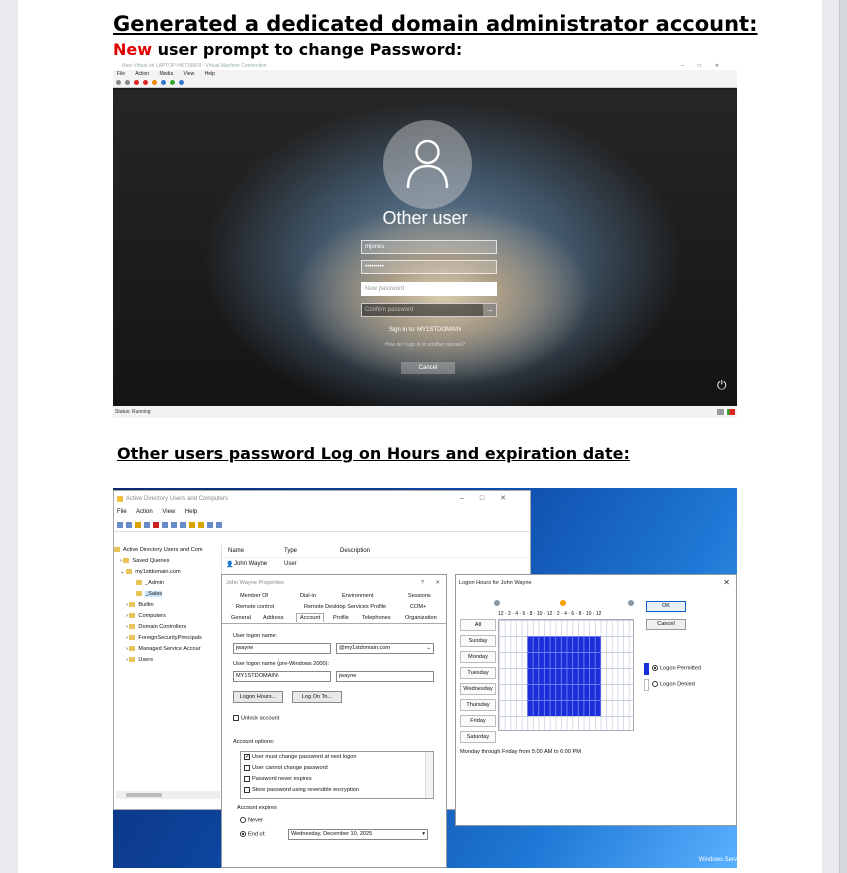 The width and height of the screenshot is (847, 873). What do you see at coordinates (256, 718) in the screenshot?
I see `unlock-account-checkbox: Unlock account` at bounding box center [256, 718].